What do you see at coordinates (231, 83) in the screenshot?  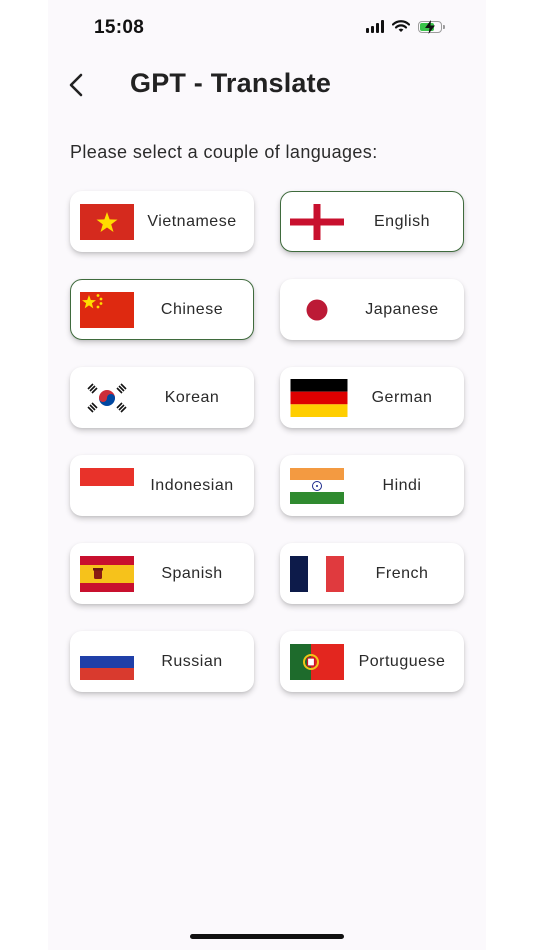 I see `page-title: GPT - Translate` at bounding box center [231, 83].